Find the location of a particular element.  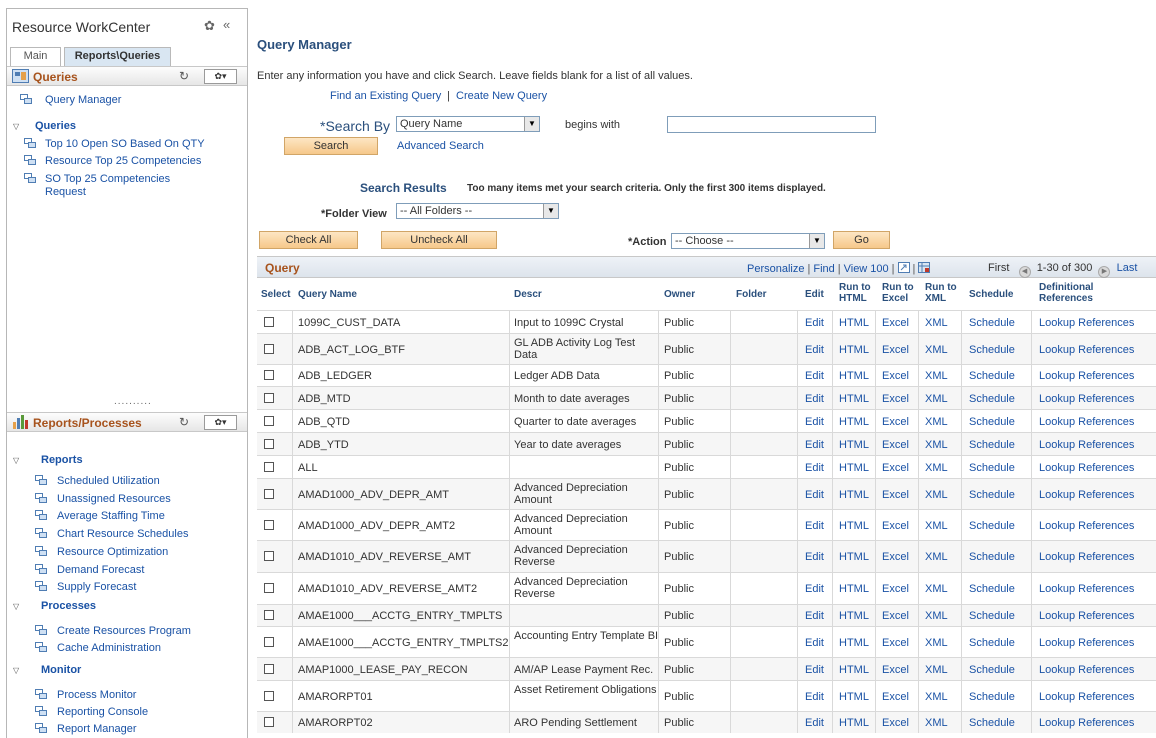

last-link: Last is located at coordinates (1127, 268).